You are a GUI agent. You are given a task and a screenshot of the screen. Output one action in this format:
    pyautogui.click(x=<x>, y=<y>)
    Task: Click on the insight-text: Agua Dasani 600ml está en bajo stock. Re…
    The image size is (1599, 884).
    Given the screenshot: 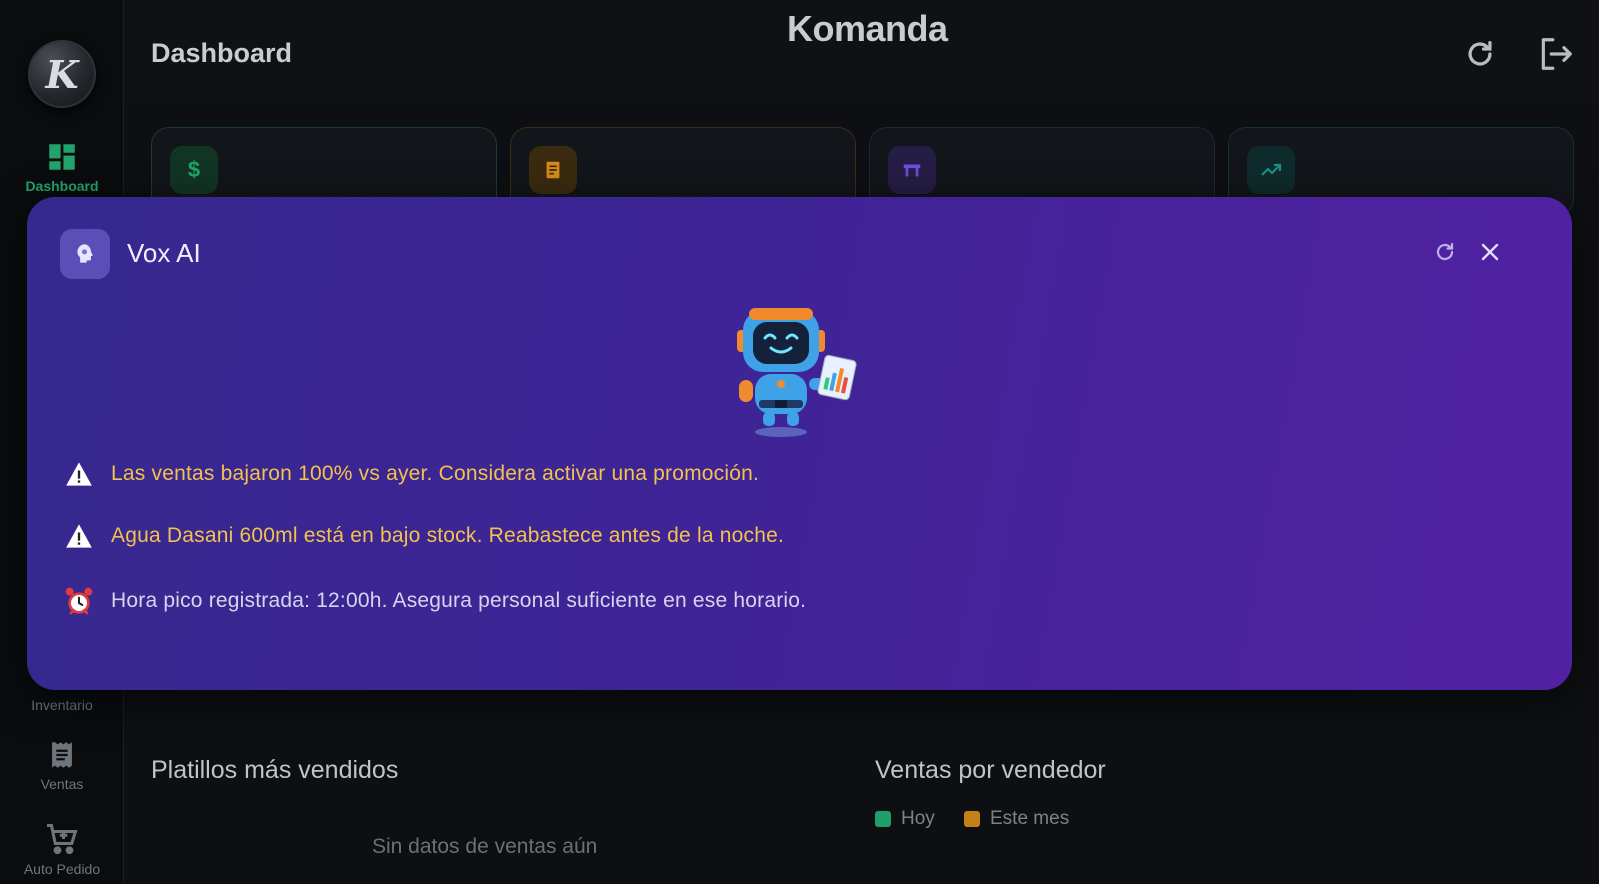 What is the action you would take?
    pyautogui.click(x=447, y=535)
    